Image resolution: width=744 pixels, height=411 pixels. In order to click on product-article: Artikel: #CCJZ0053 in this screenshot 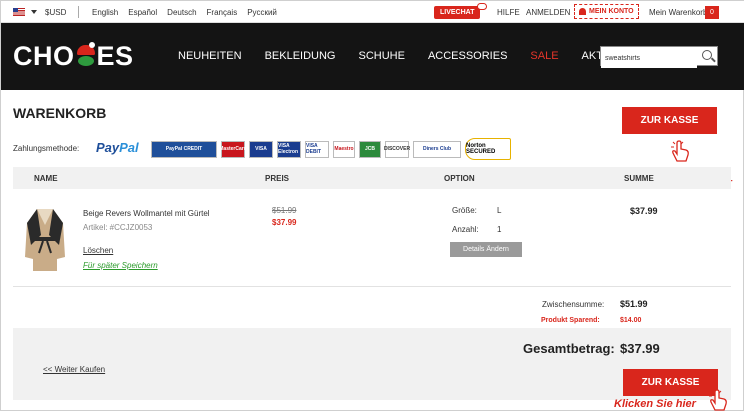, I will do `click(118, 227)`.